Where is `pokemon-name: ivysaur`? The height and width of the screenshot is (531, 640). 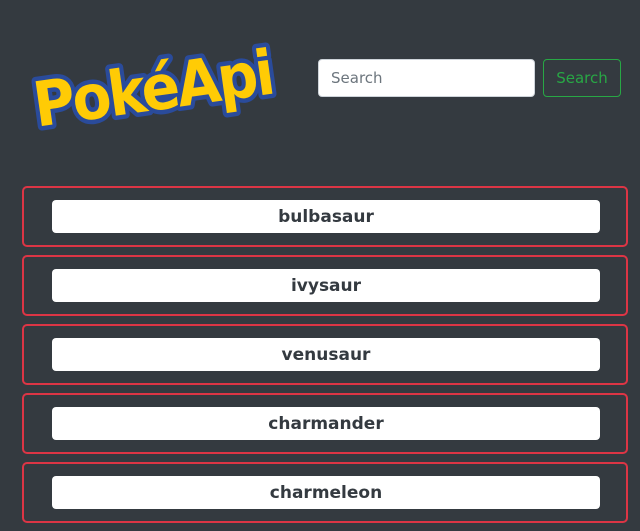
pokemon-name: ivysaur is located at coordinates (326, 285).